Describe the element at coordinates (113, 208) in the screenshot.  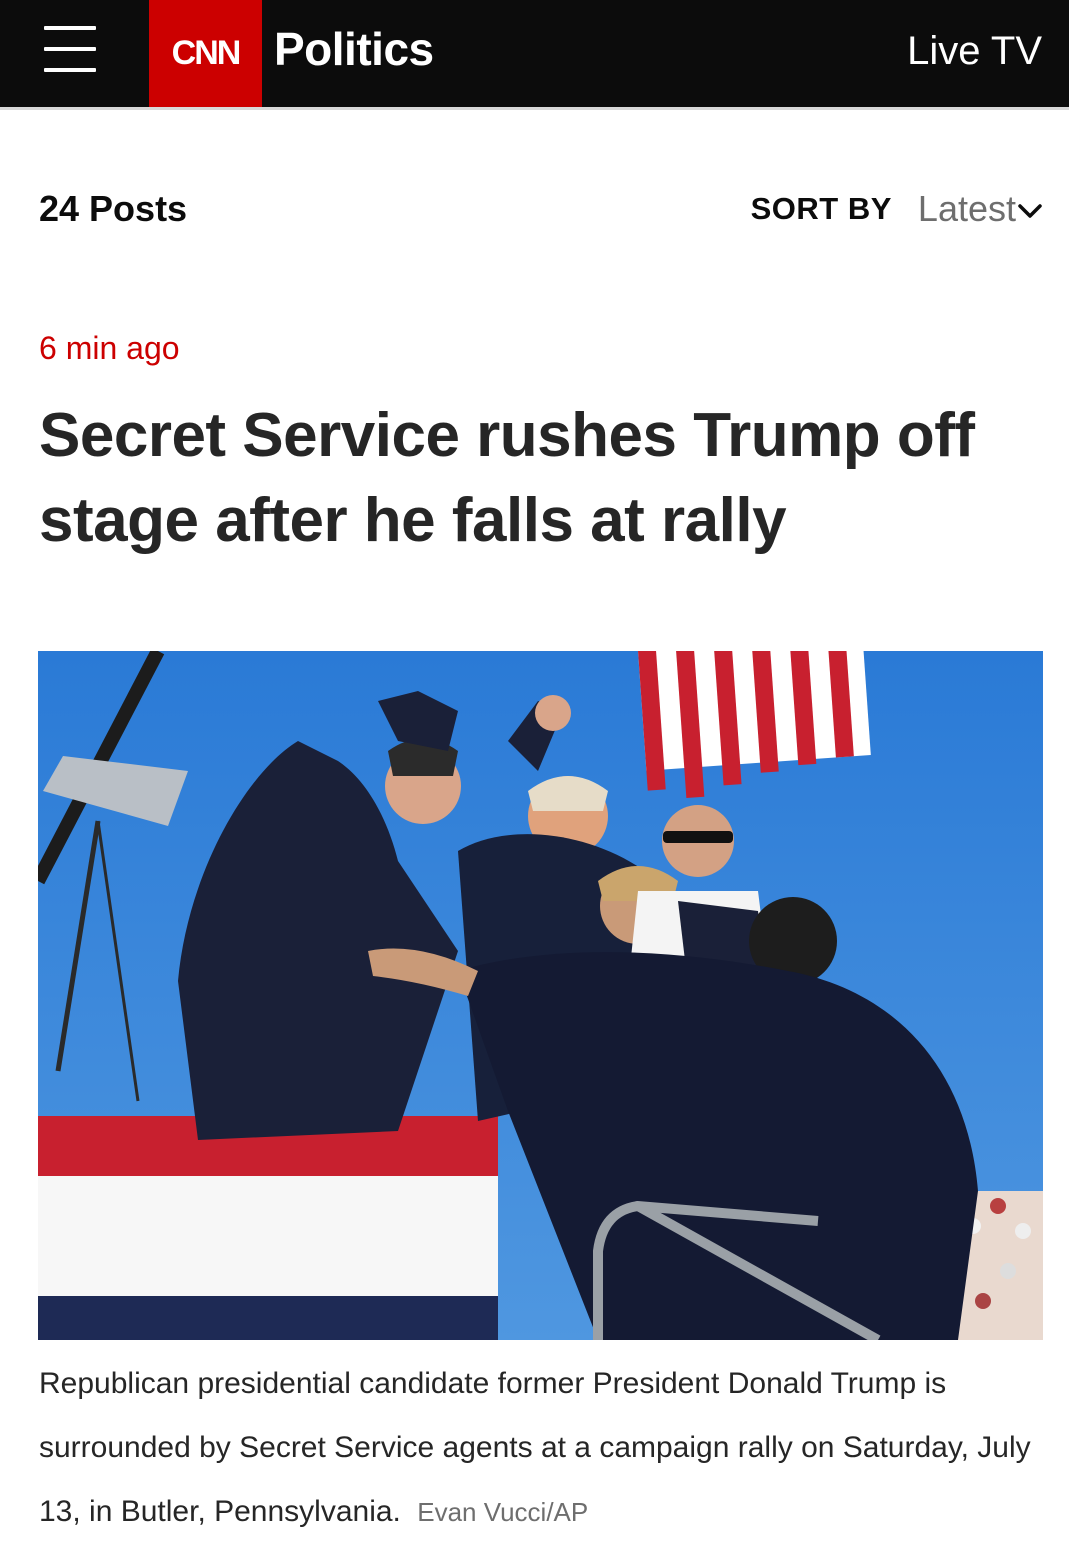
I see `posts-count: 24 Posts` at that location.